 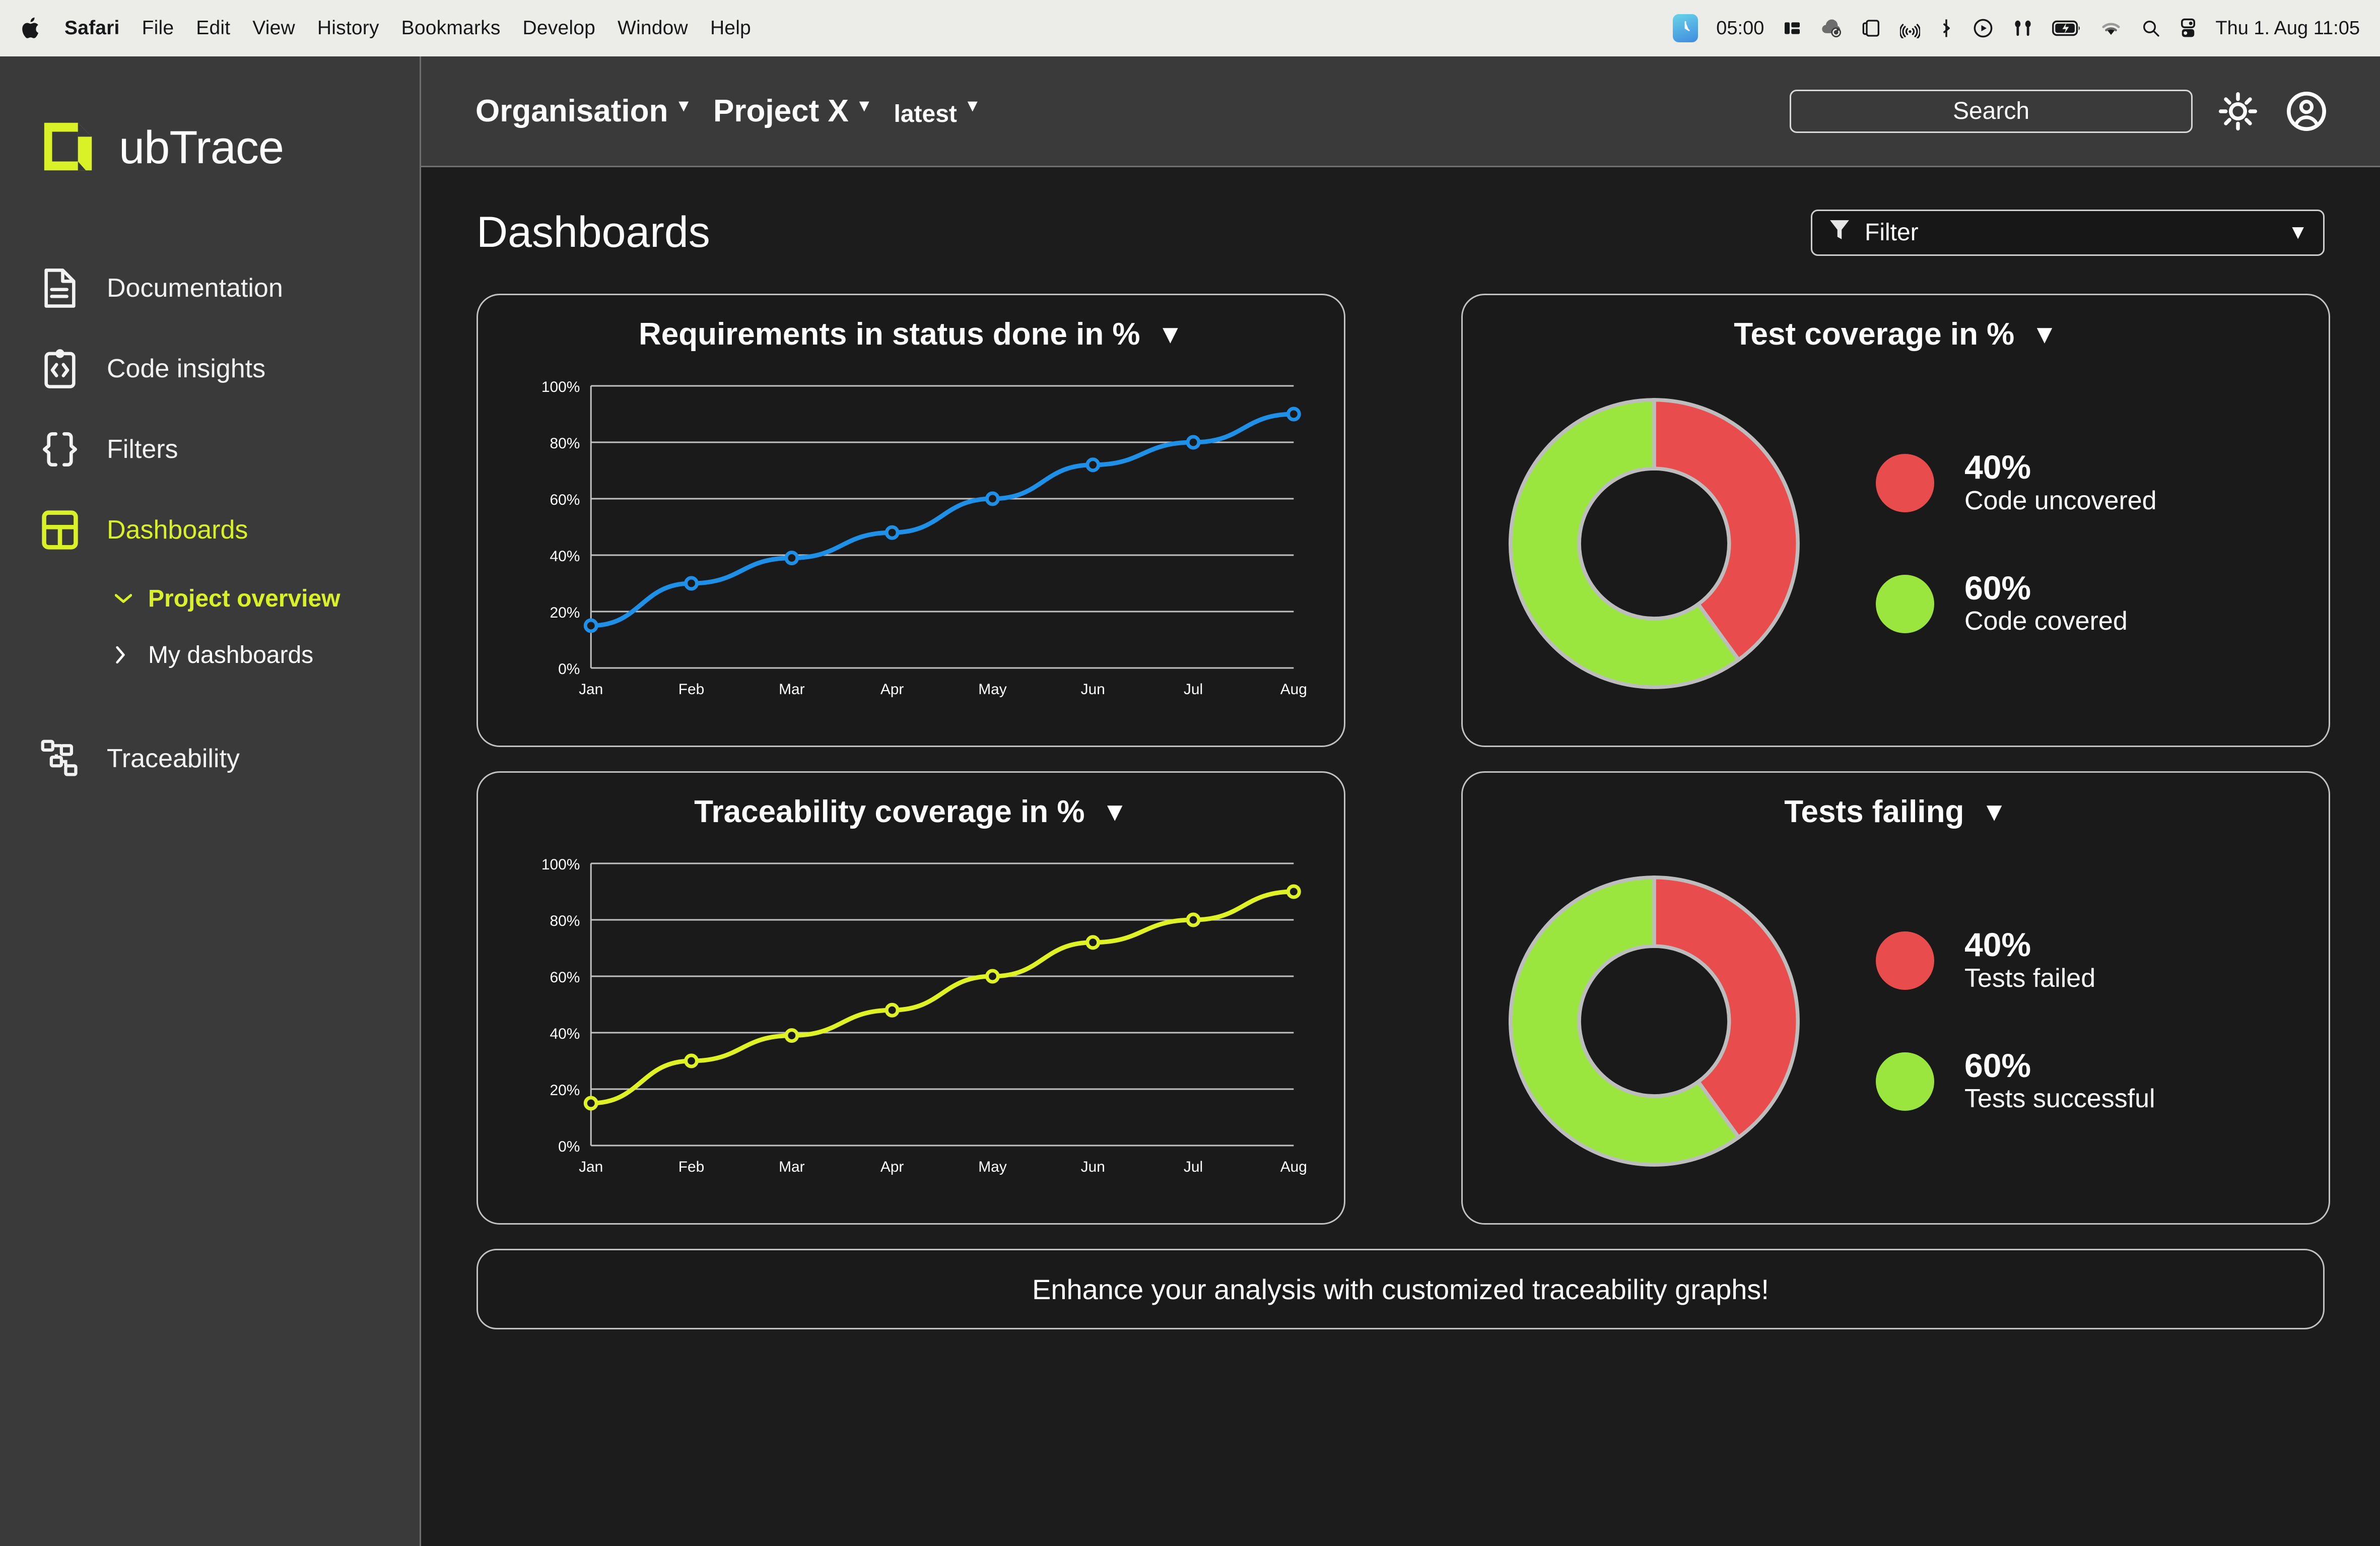 What do you see at coordinates (268, 655) in the screenshot?
I see `sidebar-item-my-dashboards: My dashboards` at bounding box center [268, 655].